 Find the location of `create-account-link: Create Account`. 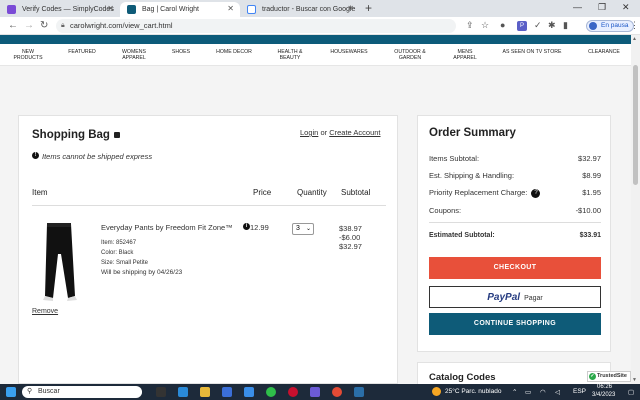

create-account-link: Create Account is located at coordinates (354, 132).